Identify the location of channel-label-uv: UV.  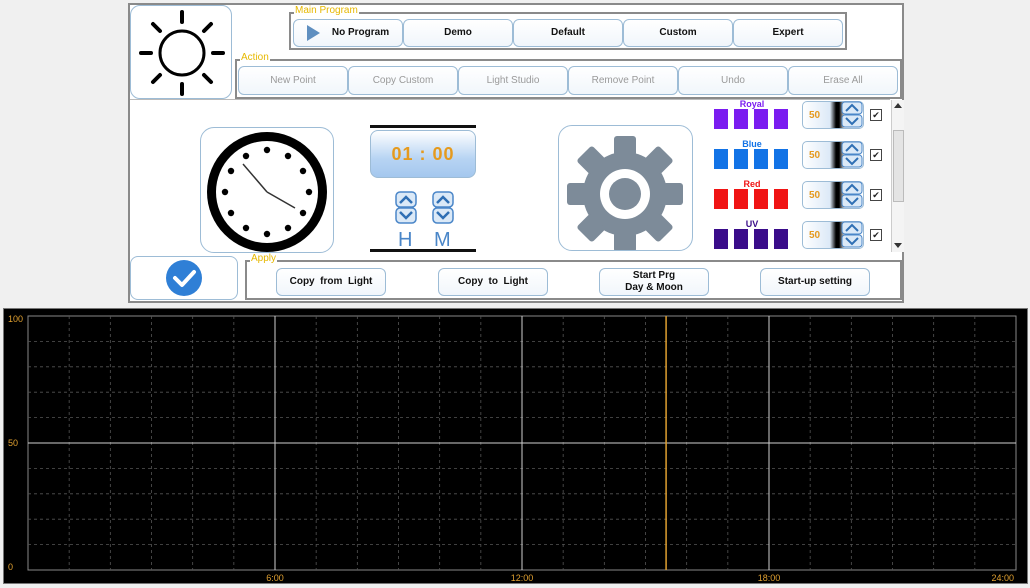
(752, 224).